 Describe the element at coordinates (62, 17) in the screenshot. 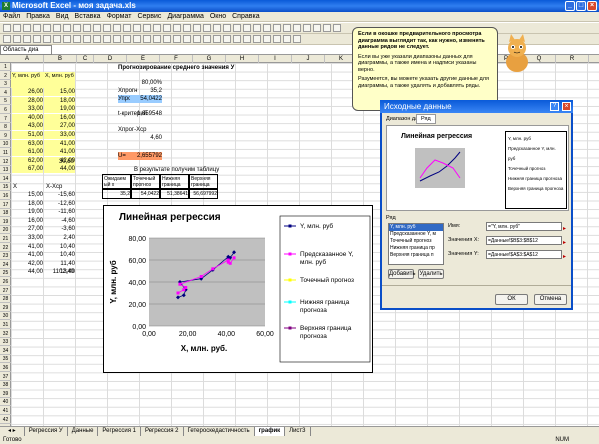

I see `menu-item: Вид` at that location.